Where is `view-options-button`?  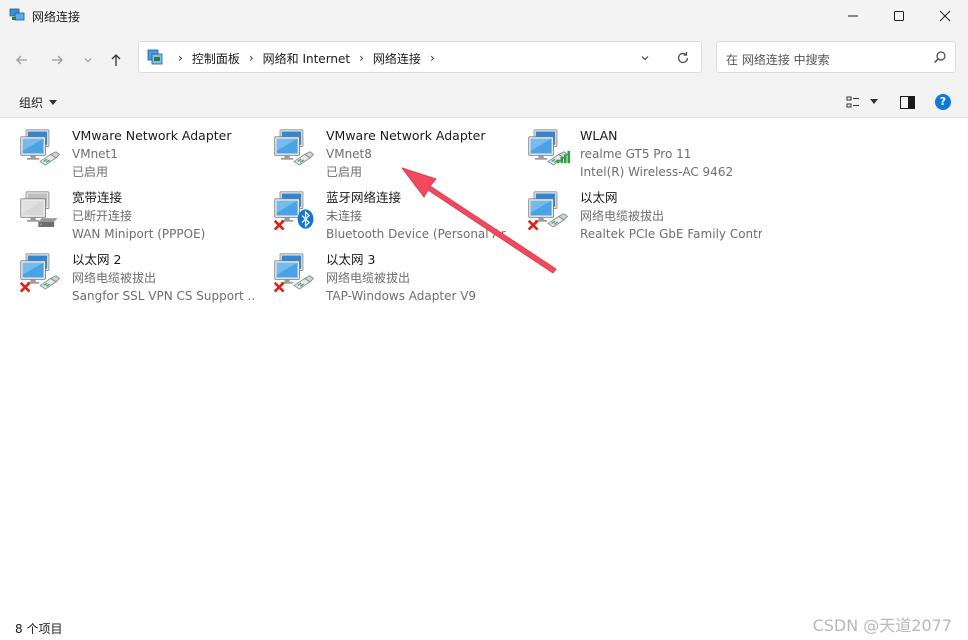
view-options-button is located at coordinates (862, 102).